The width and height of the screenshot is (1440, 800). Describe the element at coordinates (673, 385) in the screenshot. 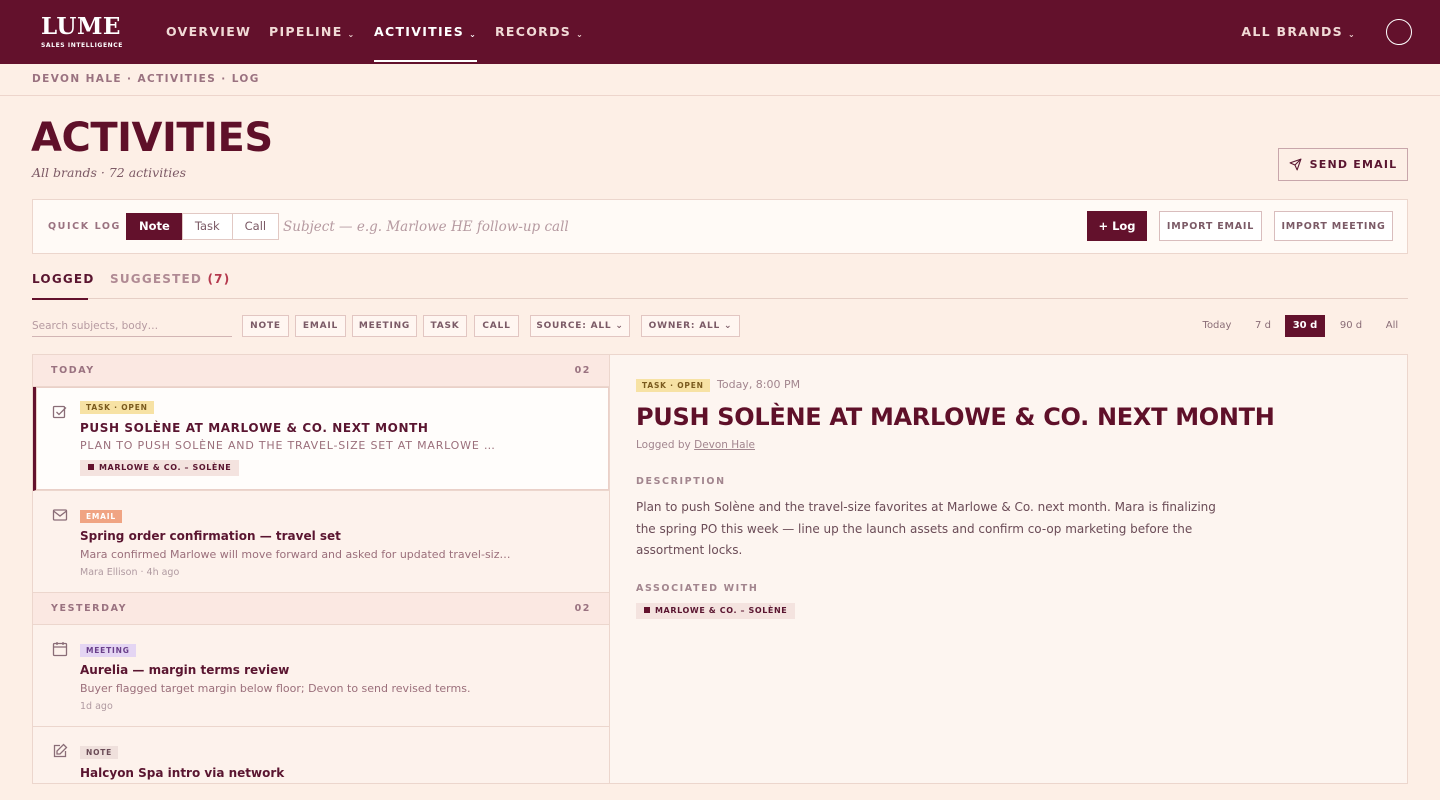

I see `detail-type-badge: TASK · OPEN` at that location.